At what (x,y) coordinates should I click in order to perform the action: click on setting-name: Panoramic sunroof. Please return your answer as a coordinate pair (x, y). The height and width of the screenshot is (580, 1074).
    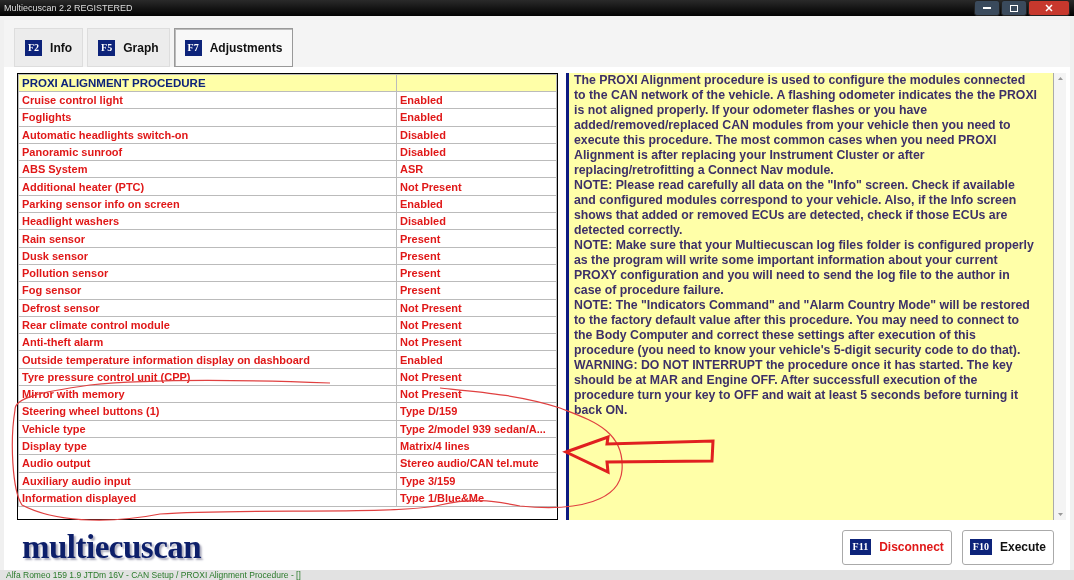
    Looking at the image, I should click on (207, 152).